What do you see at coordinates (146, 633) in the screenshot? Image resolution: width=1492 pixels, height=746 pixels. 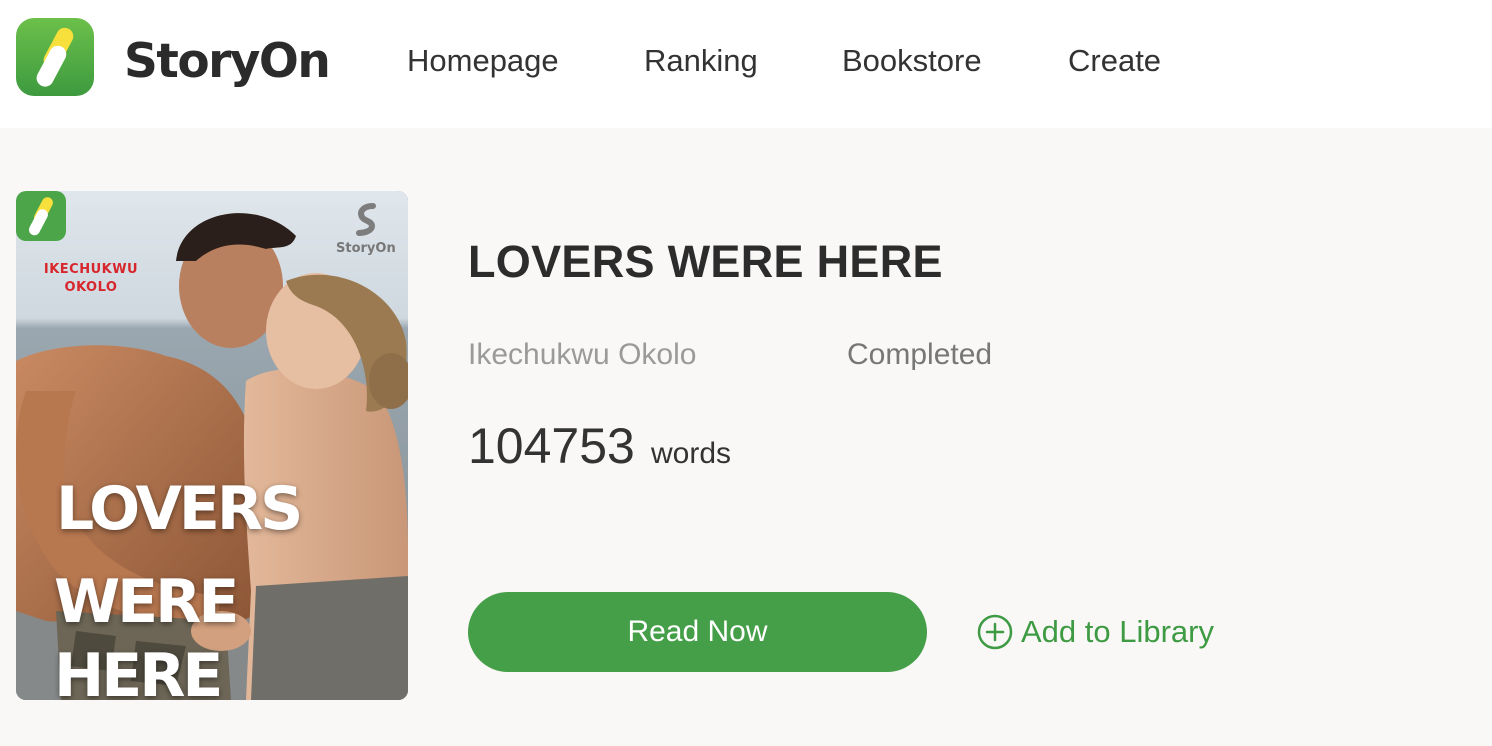 I see `cover-title-line2: WERE HERE` at bounding box center [146, 633].